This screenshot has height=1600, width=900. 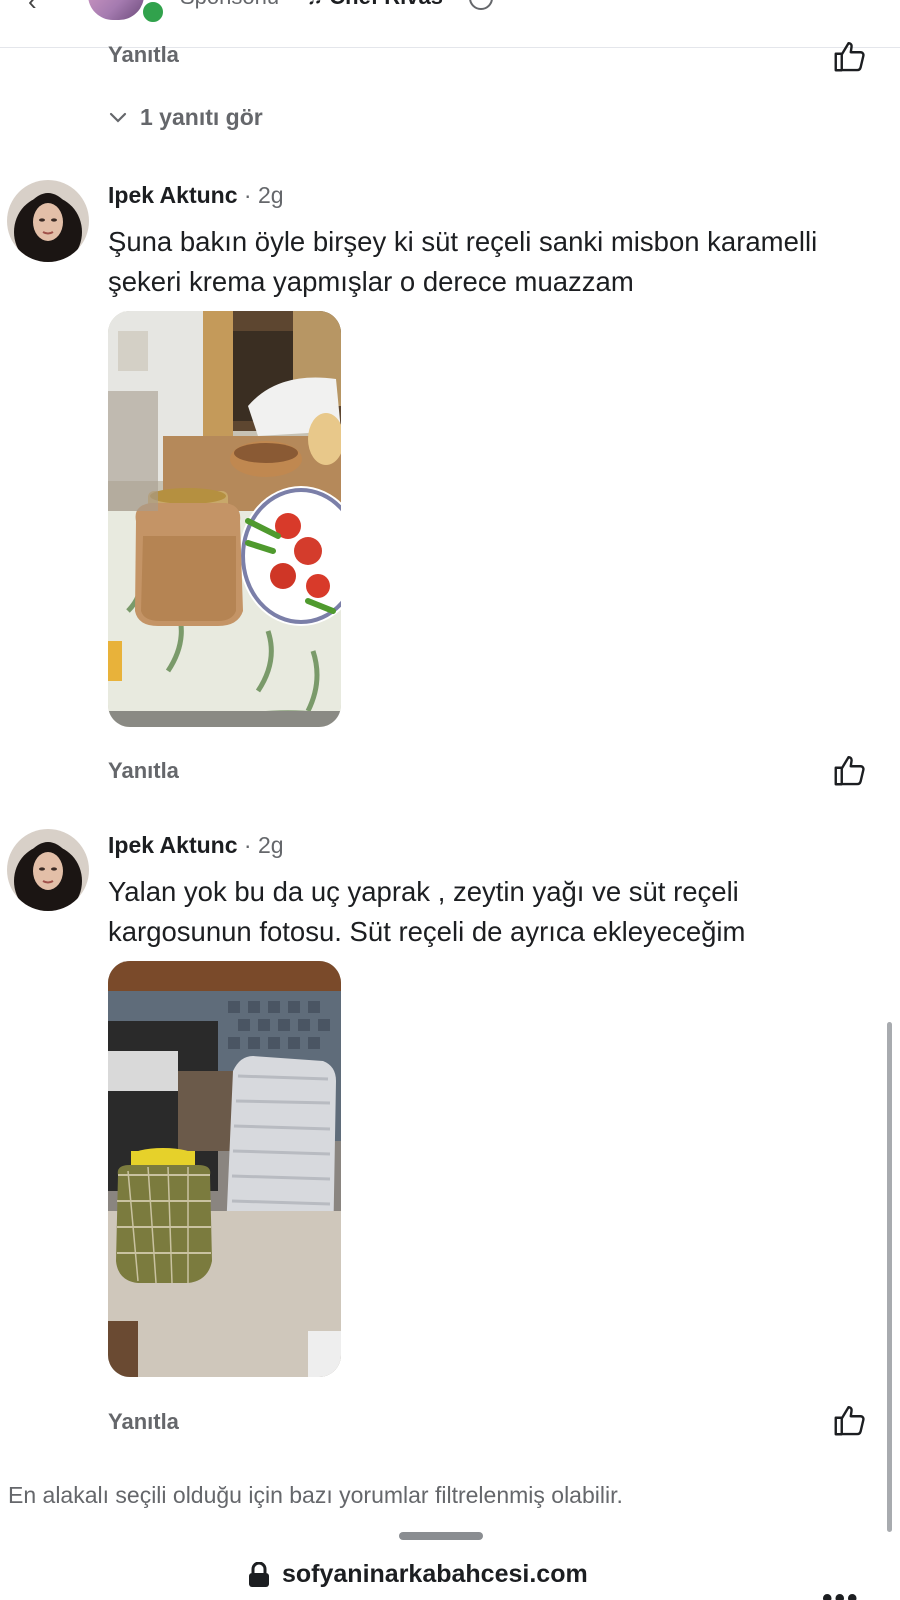 I want to click on drag-handle, so click(x=441, y=1536).